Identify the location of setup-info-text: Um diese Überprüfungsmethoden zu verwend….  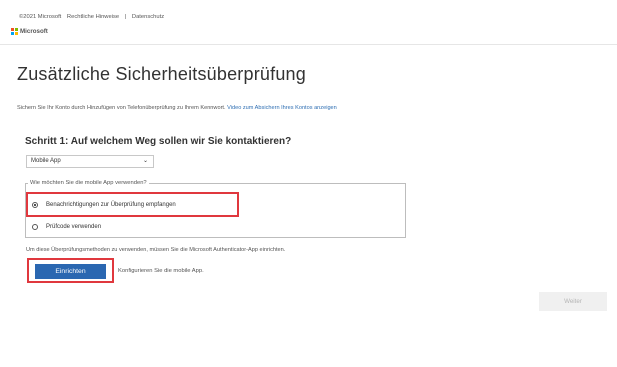
(156, 250).